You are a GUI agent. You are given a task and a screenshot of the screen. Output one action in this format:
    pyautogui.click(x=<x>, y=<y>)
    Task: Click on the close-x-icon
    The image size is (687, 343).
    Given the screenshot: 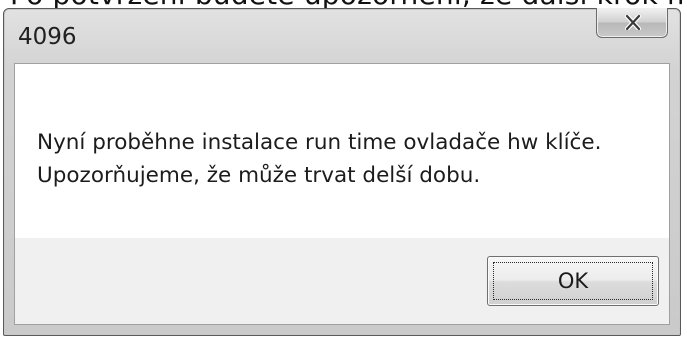 What is the action you would take?
    pyautogui.click(x=633, y=22)
    